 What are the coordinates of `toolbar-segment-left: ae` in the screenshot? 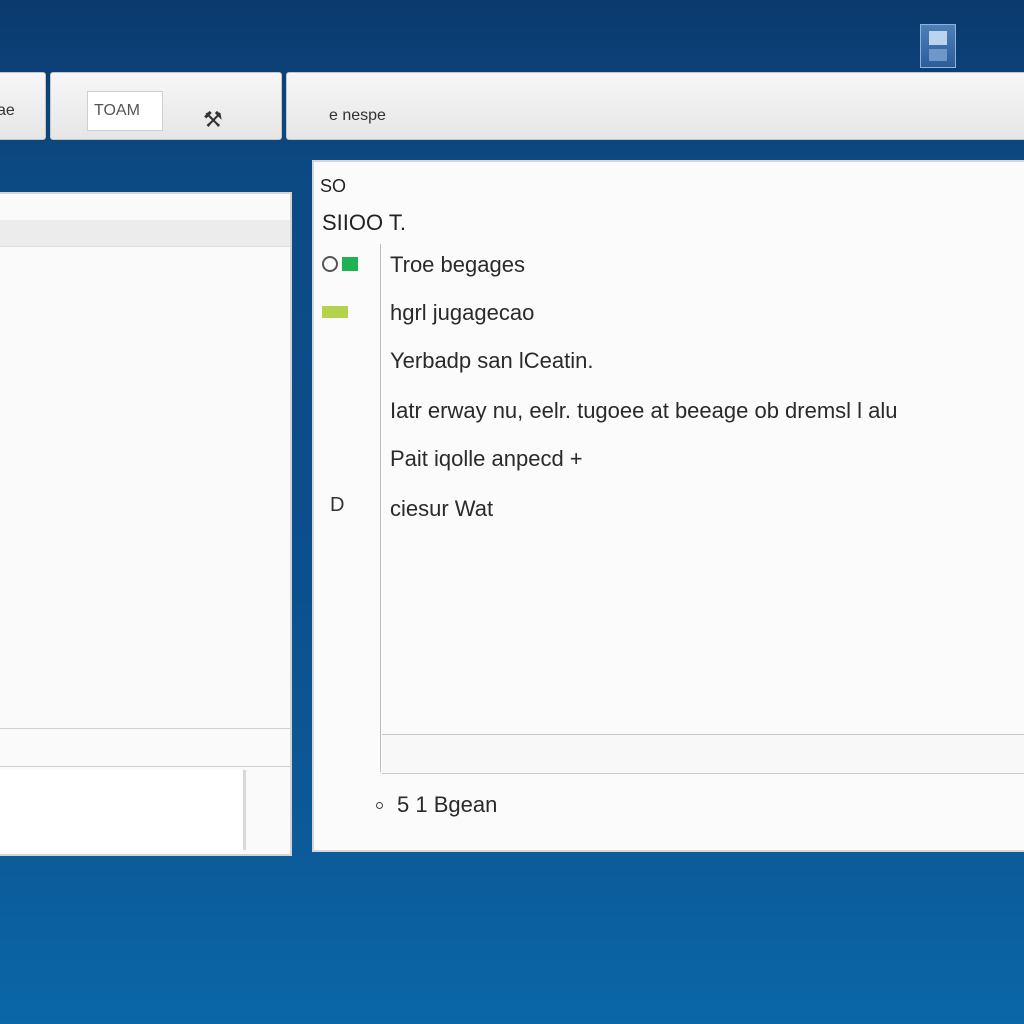 It's located at (23, 106).